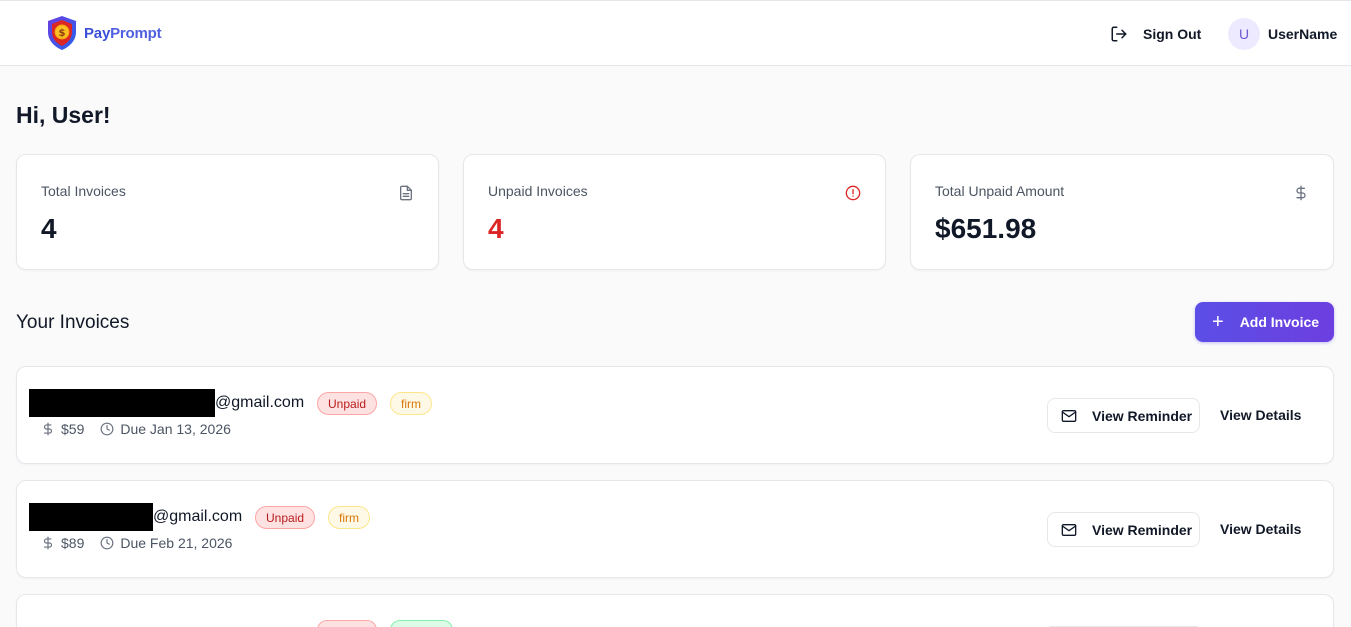 The height and width of the screenshot is (627, 1351). What do you see at coordinates (227, 212) in the screenshot?
I see `stat-card-total-invoices: Total Invoices 4` at bounding box center [227, 212].